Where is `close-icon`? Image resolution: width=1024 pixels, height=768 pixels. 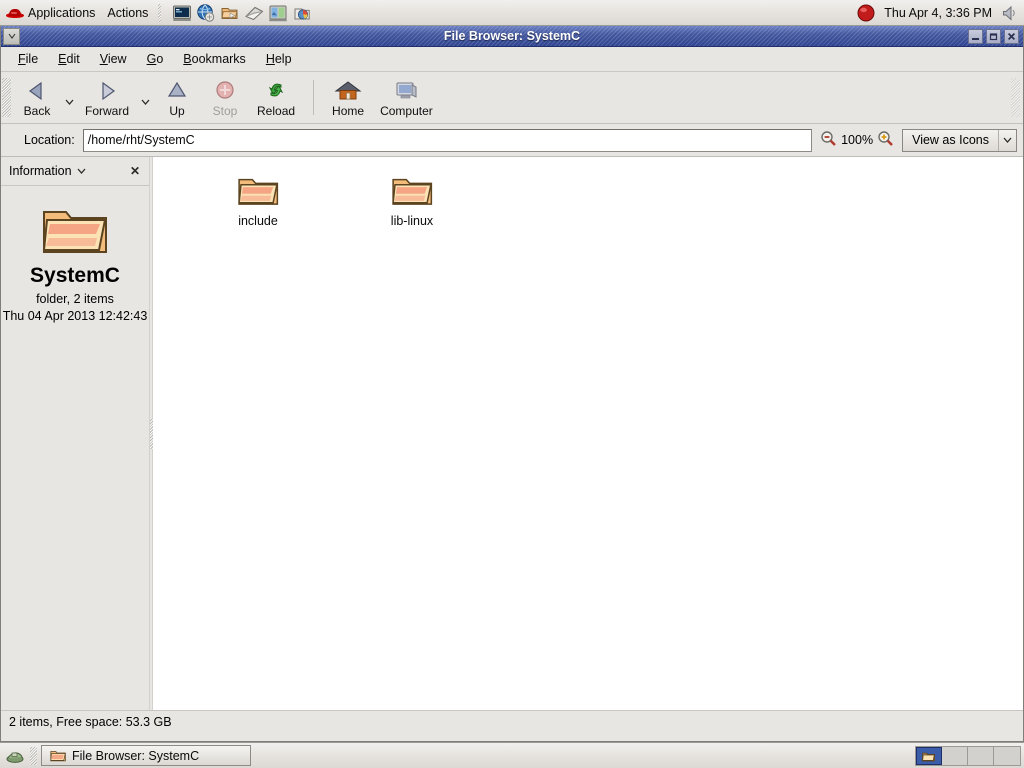 close-icon is located at coordinates (1011, 36).